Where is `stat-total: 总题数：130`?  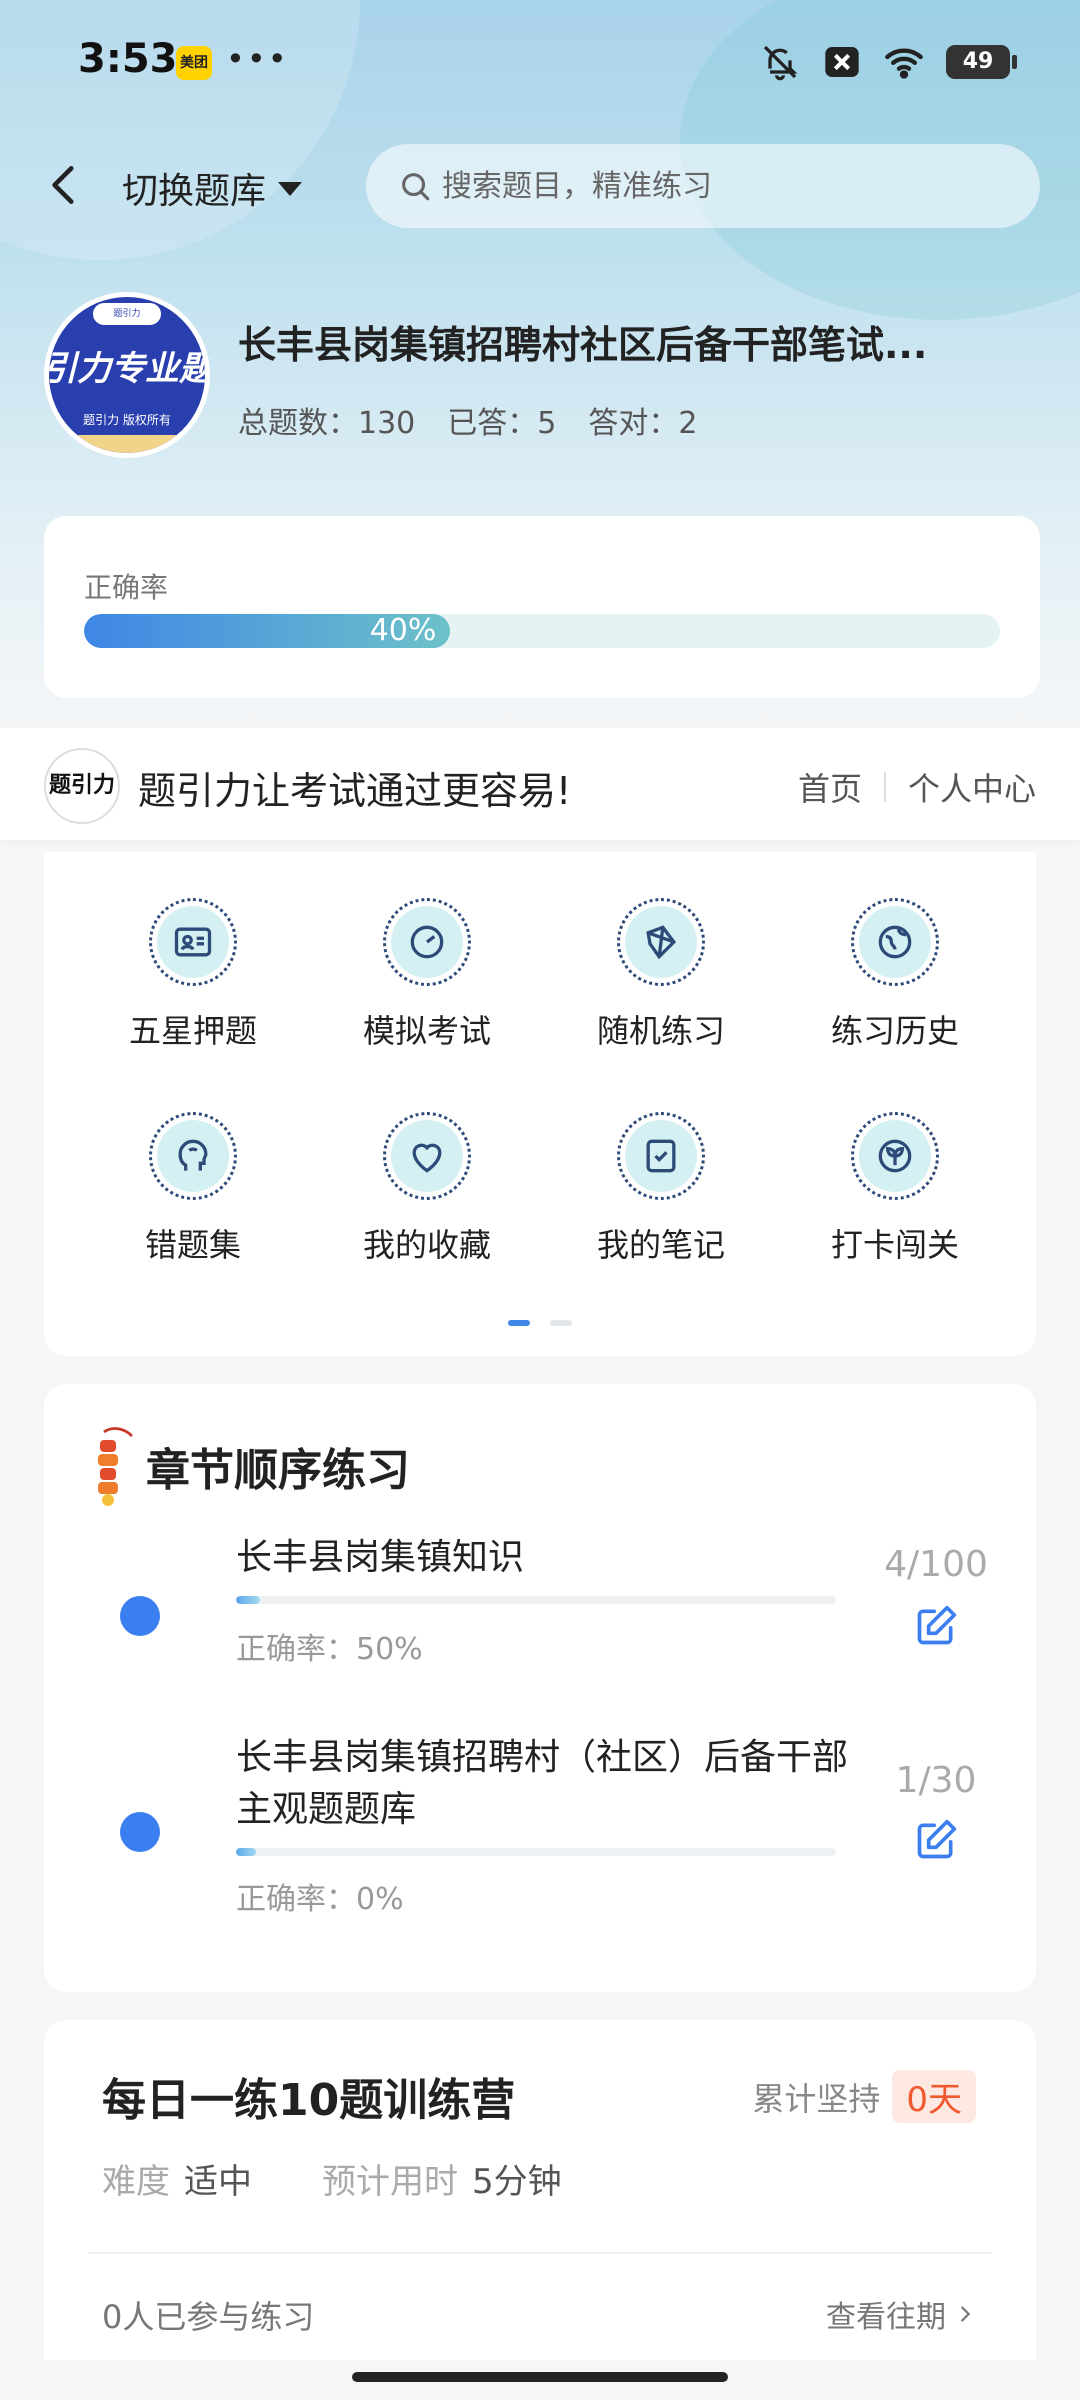 stat-total: 总题数：130 is located at coordinates (327, 423).